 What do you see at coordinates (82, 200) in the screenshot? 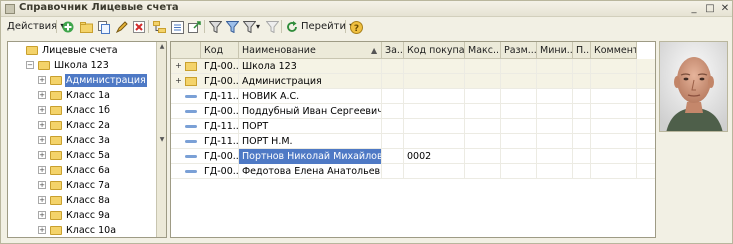
I see `tree-item: + Класс 8а` at bounding box center [82, 200].